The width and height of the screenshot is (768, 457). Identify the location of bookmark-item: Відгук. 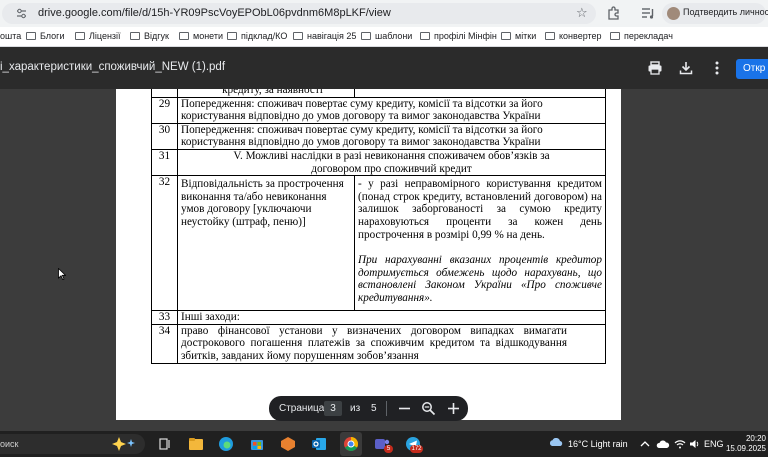
(149, 37).